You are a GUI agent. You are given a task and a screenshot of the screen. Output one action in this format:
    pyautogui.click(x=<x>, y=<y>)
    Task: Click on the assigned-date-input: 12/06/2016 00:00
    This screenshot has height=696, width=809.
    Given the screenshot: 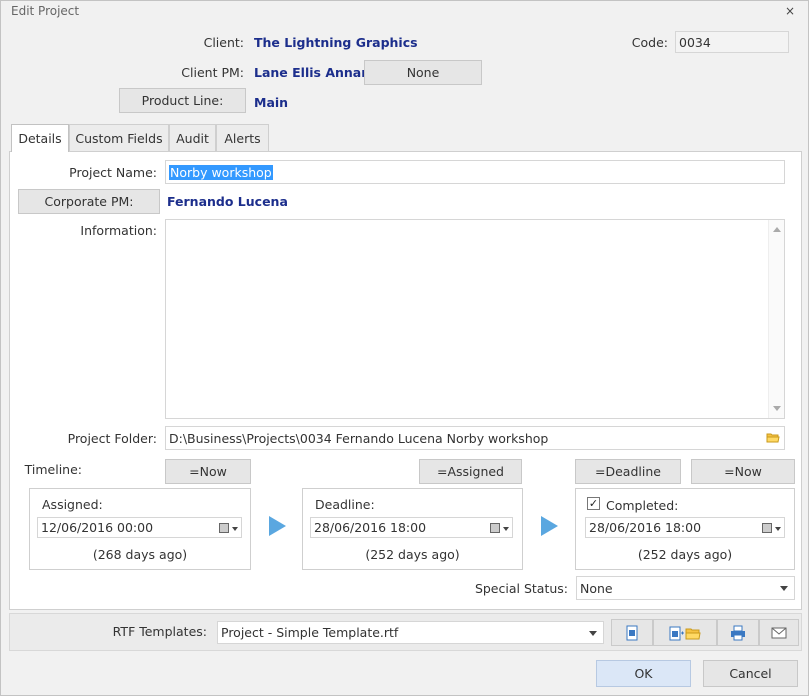 What is the action you would take?
    pyautogui.click(x=139, y=527)
    